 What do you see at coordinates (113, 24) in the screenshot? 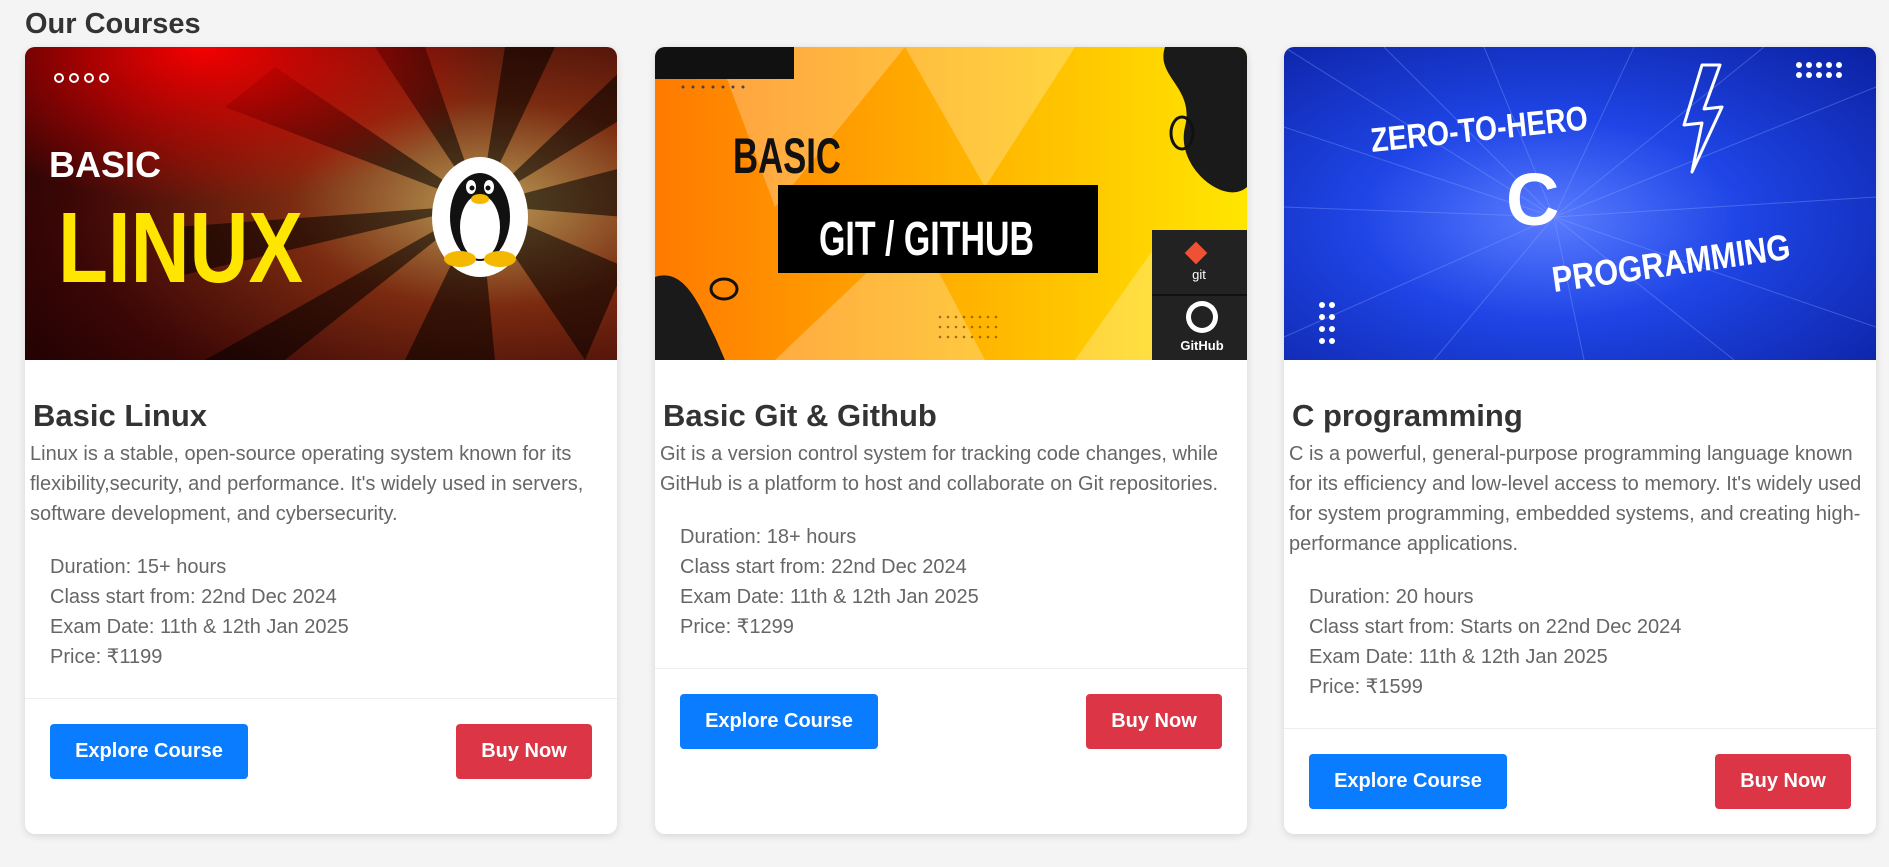
I see `page-title: Our Courses` at bounding box center [113, 24].